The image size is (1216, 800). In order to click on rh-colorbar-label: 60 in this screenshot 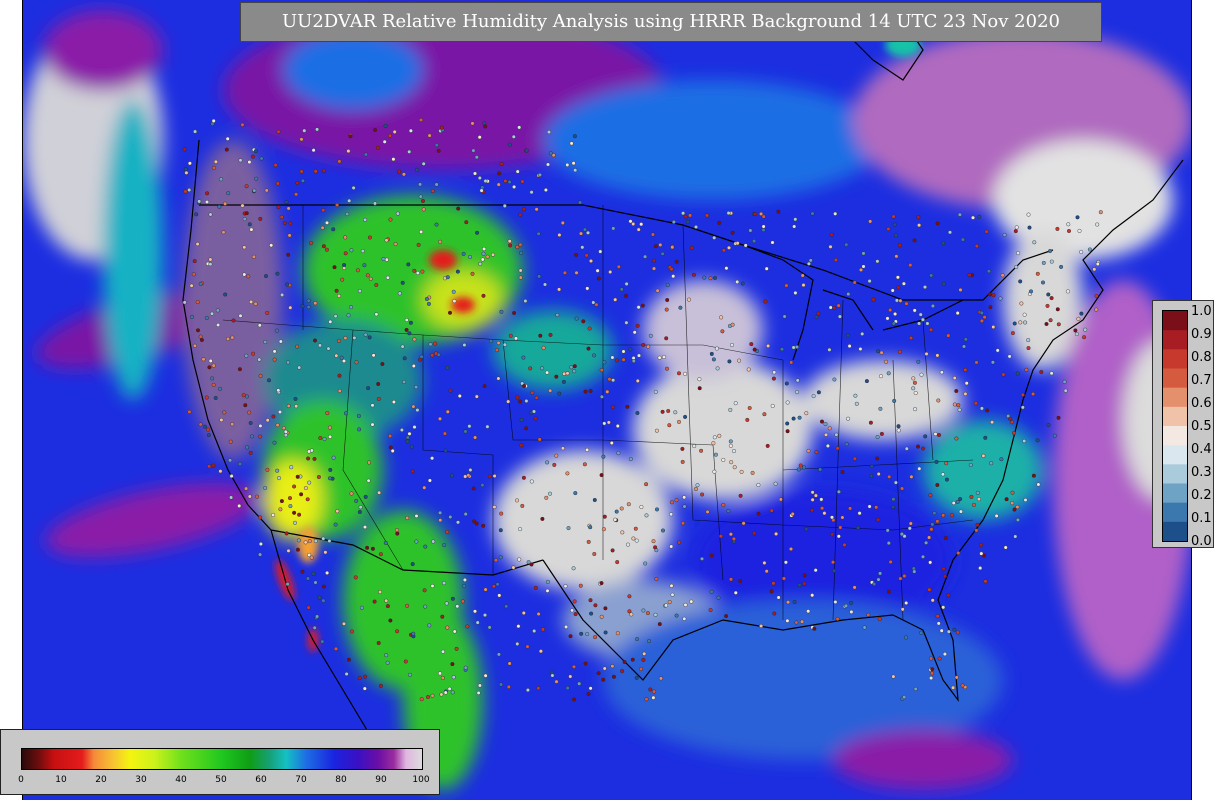, I will do `click(261, 780)`.